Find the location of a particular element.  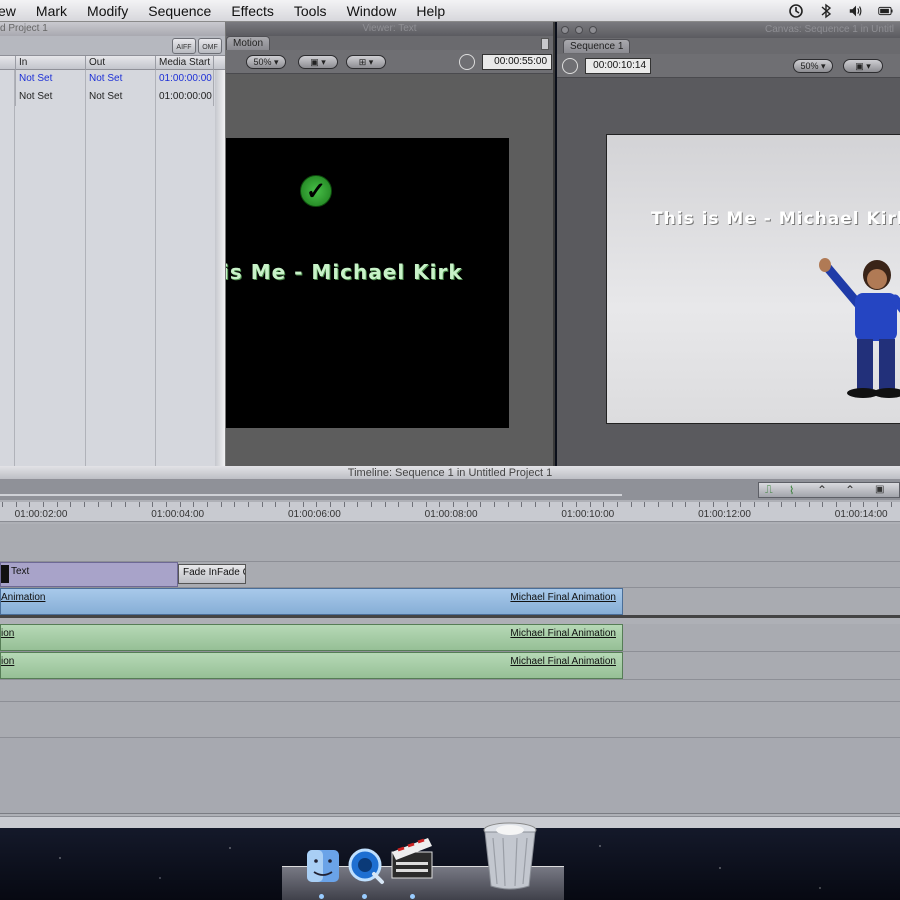

menu-modify: Modify is located at coordinates (107, 11).